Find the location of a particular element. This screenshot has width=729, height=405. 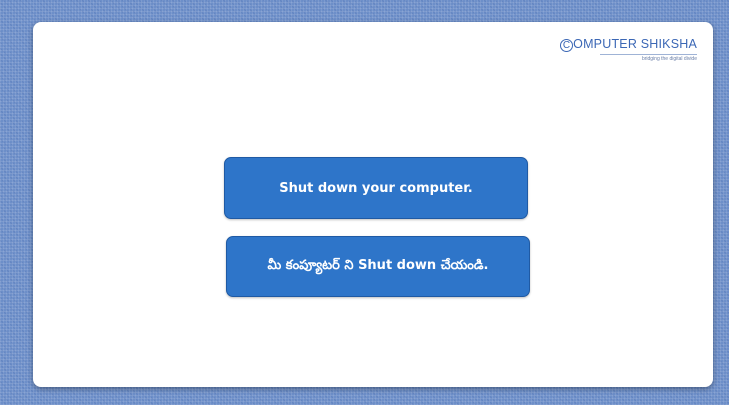

logo-title: C OMPUTER SHIKSHA is located at coordinates (628, 44).